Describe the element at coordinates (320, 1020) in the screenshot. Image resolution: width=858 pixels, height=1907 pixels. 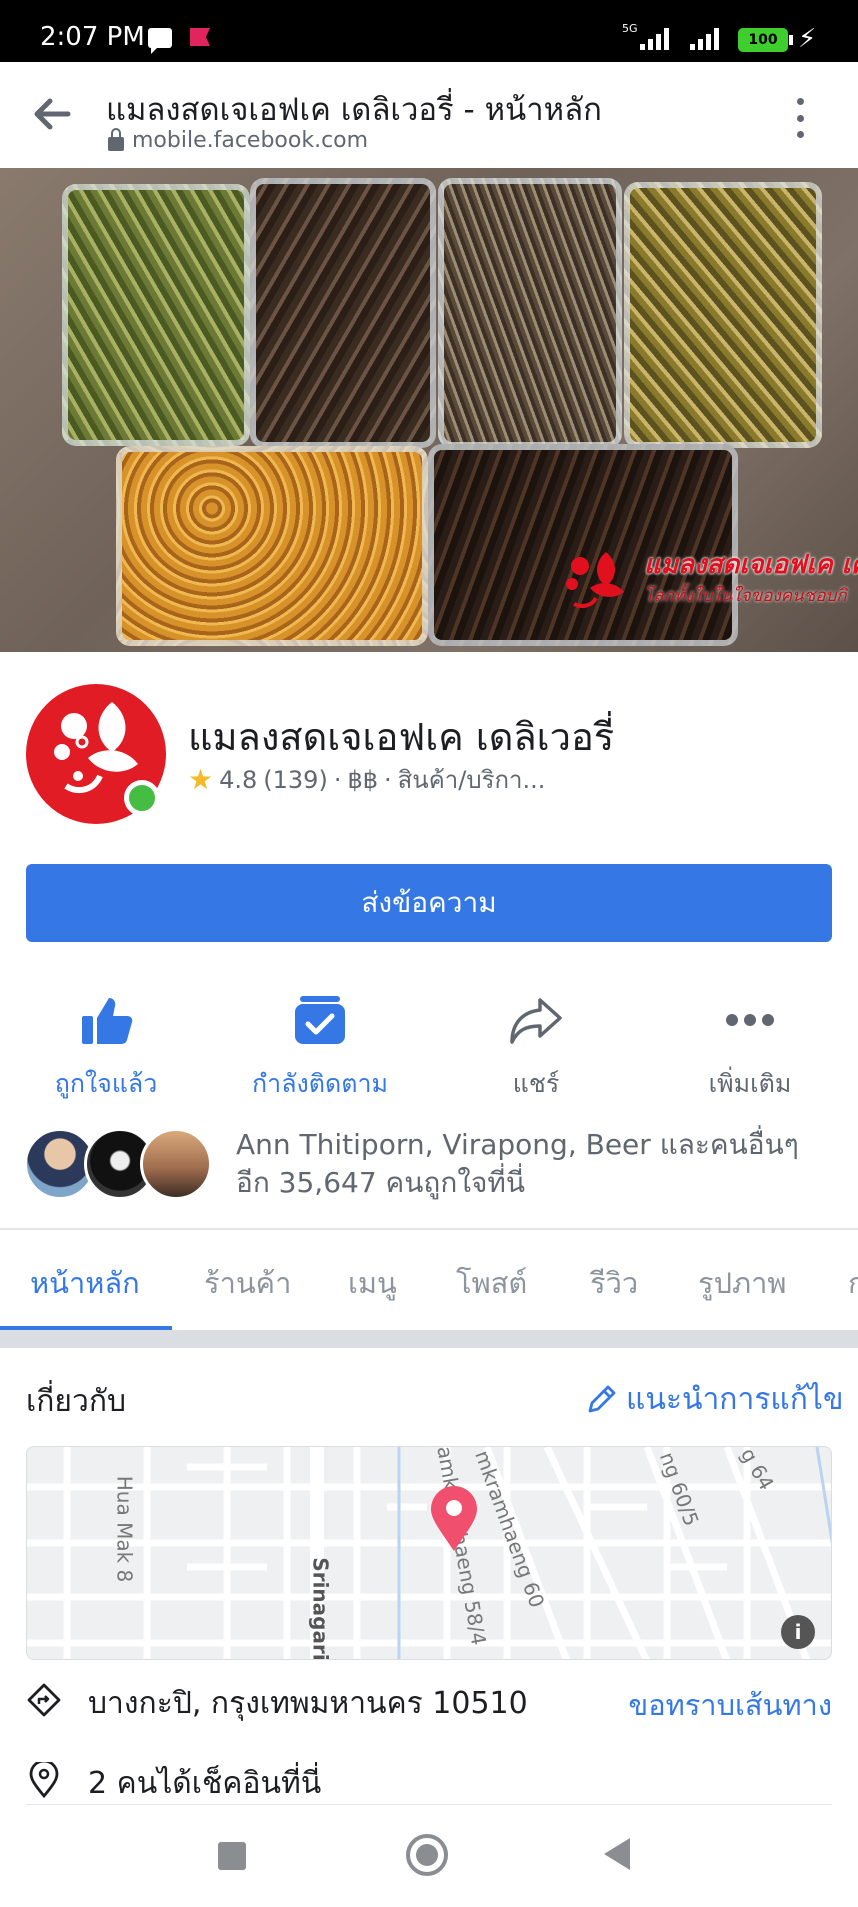
I see `following-check-icon` at that location.